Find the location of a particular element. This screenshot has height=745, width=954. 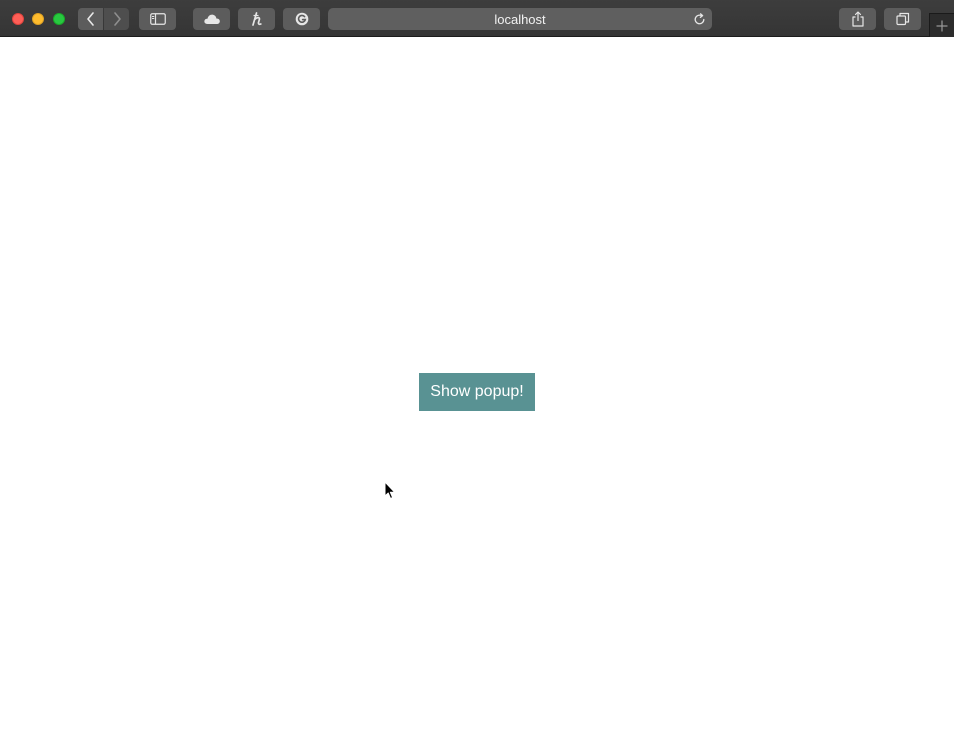

tab-overview-icon is located at coordinates (902, 19).